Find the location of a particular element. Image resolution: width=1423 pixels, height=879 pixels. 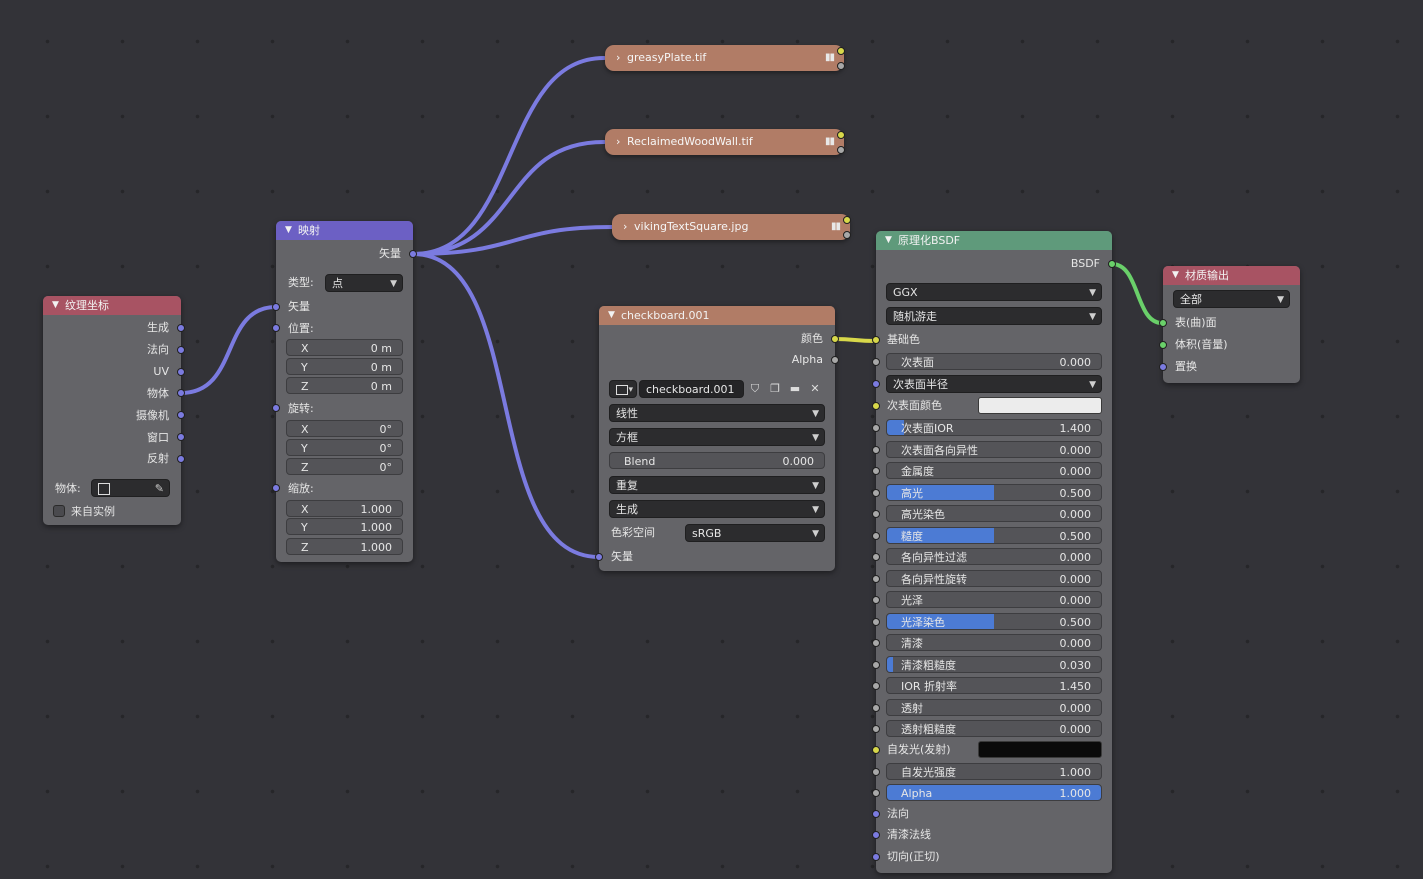

emission-color-swatch is located at coordinates (1040, 749).